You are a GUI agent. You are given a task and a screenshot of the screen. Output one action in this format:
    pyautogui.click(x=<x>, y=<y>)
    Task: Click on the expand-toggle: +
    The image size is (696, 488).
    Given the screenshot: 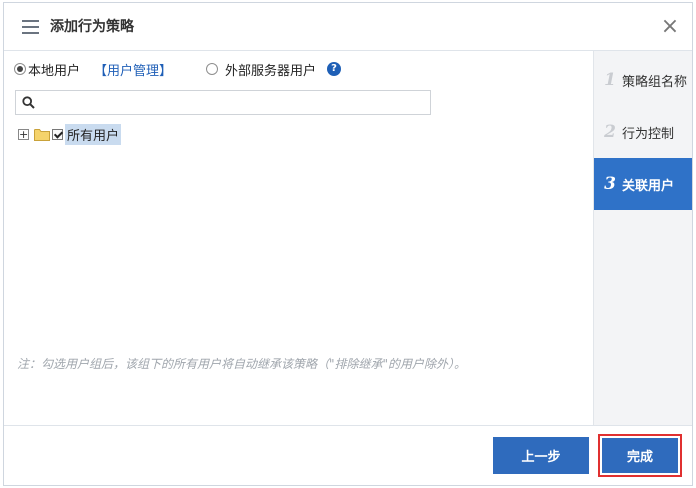 What is the action you would take?
    pyautogui.click(x=23, y=134)
    